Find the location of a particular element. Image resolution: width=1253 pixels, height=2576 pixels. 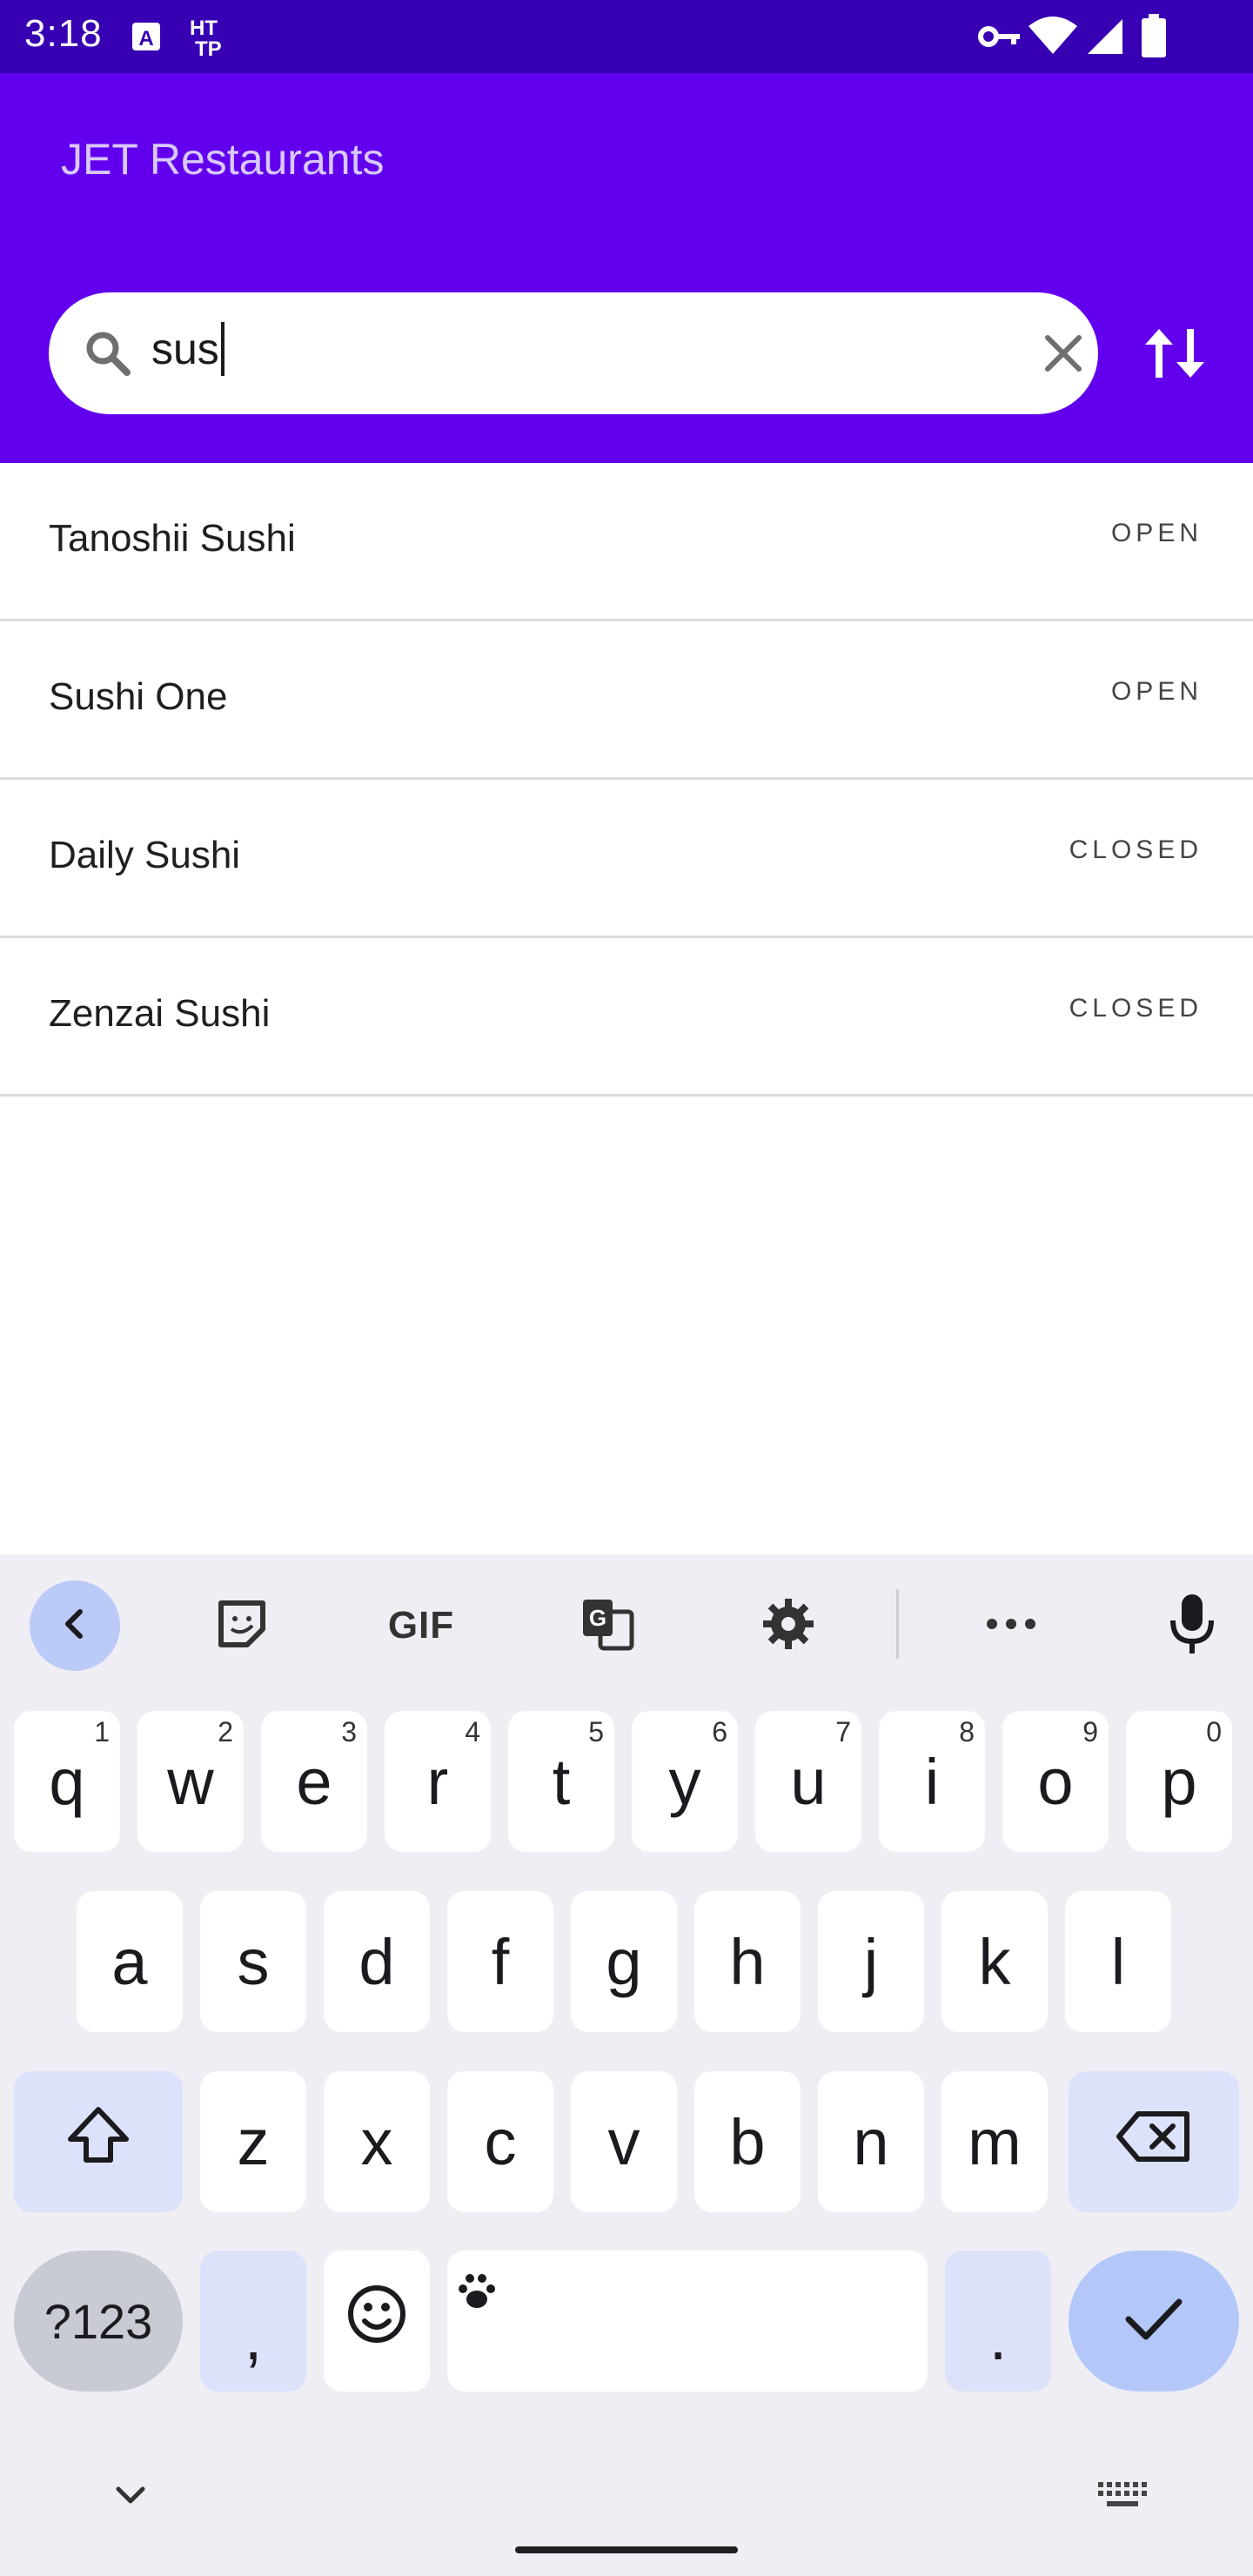

key-d: d is located at coordinates (377, 1961).